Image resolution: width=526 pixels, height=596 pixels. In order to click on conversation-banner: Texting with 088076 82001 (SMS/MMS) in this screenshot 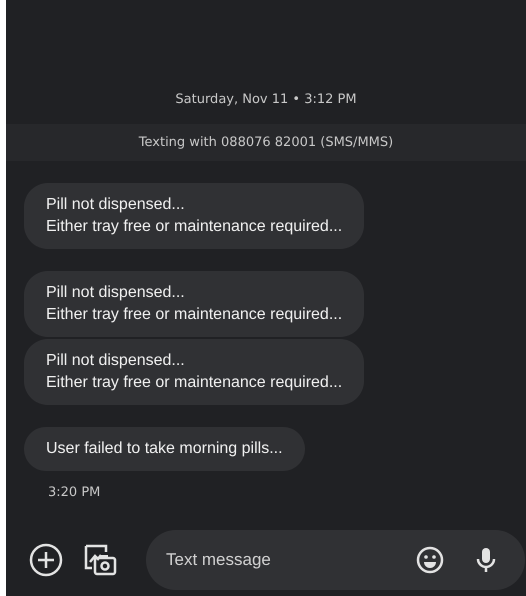, I will do `click(266, 142)`.